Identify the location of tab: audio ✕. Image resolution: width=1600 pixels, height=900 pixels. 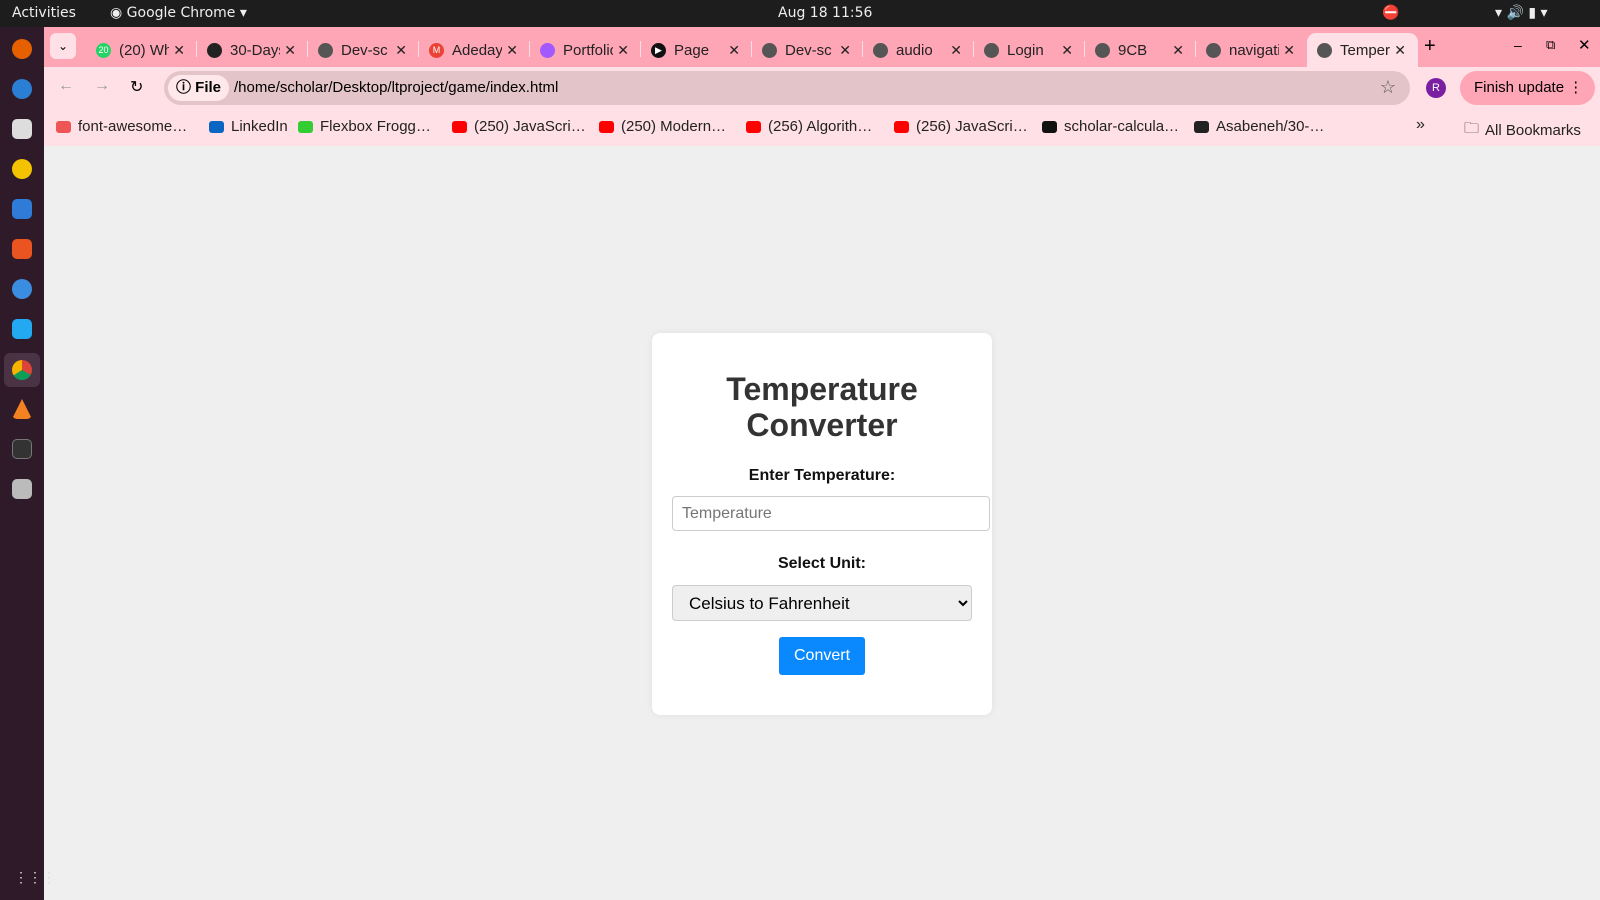
(918, 50).